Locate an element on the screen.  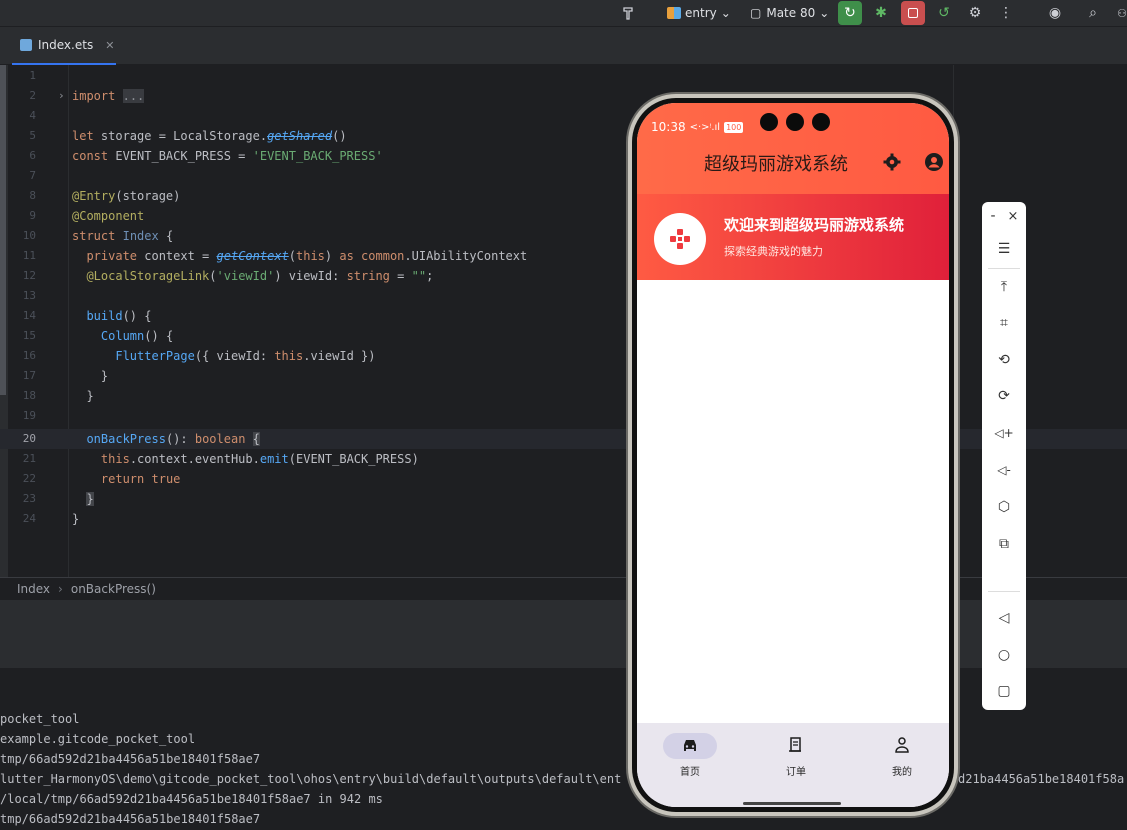
settings-gear-icon is located at coordinates (892, 162).